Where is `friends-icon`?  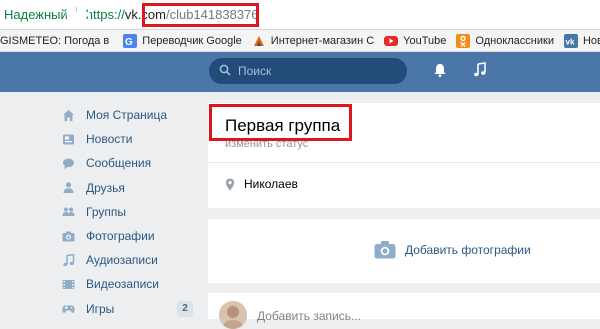
friends-icon is located at coordinates (68, 187).